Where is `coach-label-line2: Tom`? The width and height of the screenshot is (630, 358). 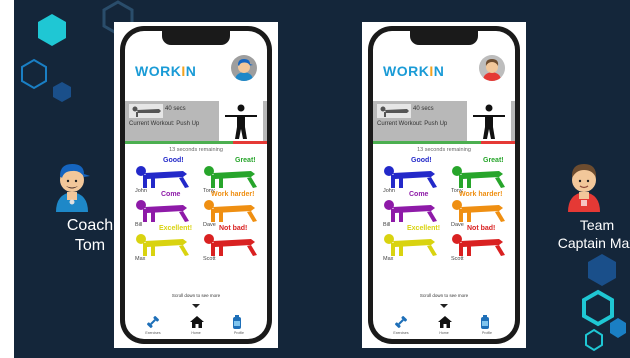
coach-label-line2: Tom is located at coordinates (90, 245).